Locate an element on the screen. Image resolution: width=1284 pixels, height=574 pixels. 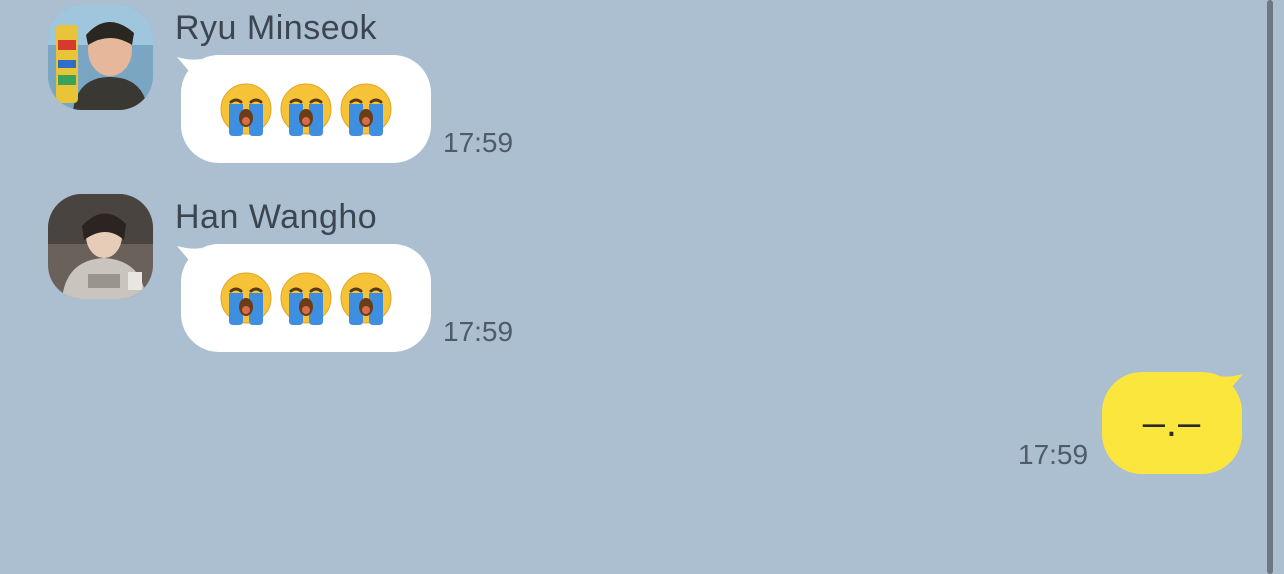
avatar-ryu-minseok is located at coordinates (100, 57).